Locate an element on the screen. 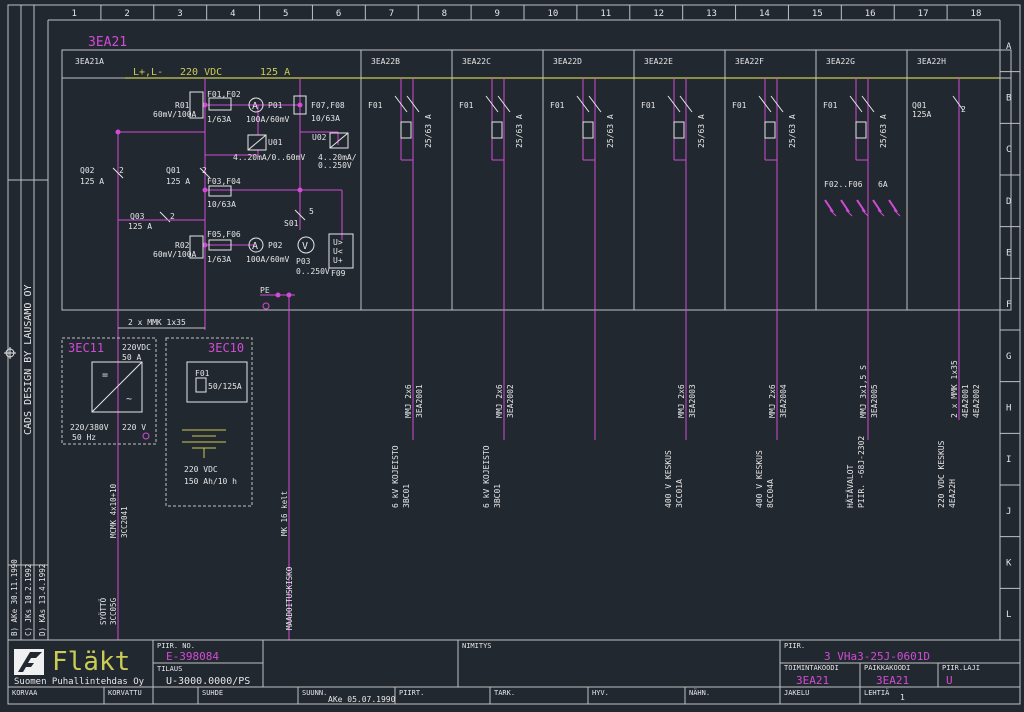 Image resolution: width=1024 pixels, height=712 pixels. feeder-cable: MMJ 3x1,5 S is located at coordinates (863, 391).